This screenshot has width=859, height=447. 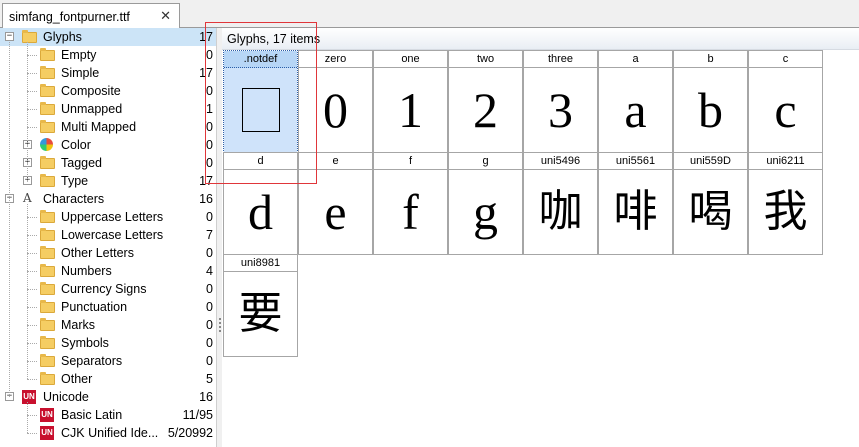 What do you see at coordinates (108, 271) in the screenshot?
I see `tree-item: Numbers 4` at bounding box center [108, 271].